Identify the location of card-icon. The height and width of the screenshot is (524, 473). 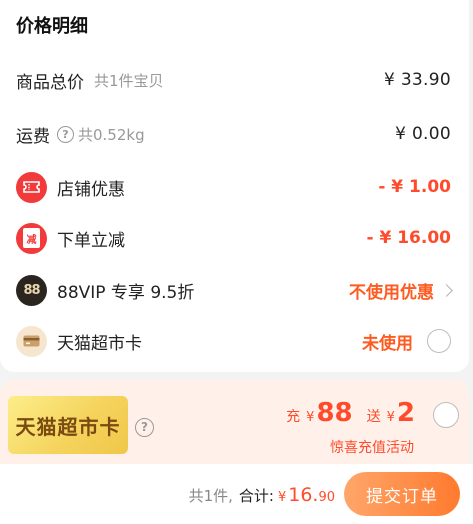
(31, 341).